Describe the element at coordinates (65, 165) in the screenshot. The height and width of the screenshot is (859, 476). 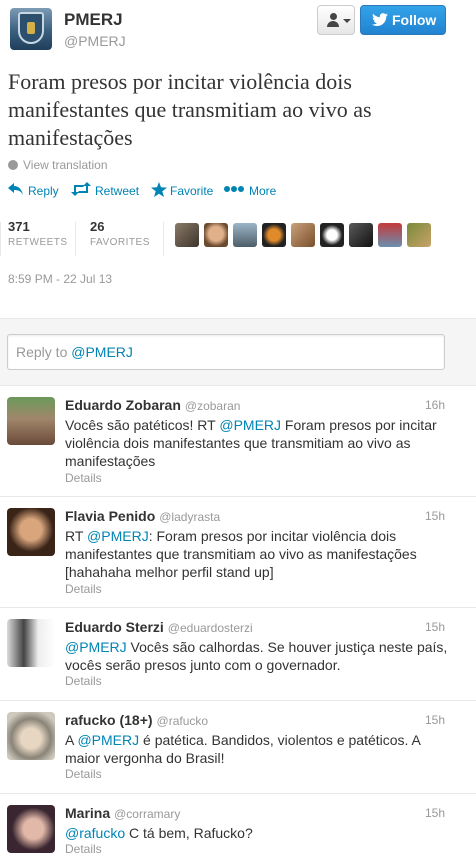
I see `view-translation-label: View translation` at that location.